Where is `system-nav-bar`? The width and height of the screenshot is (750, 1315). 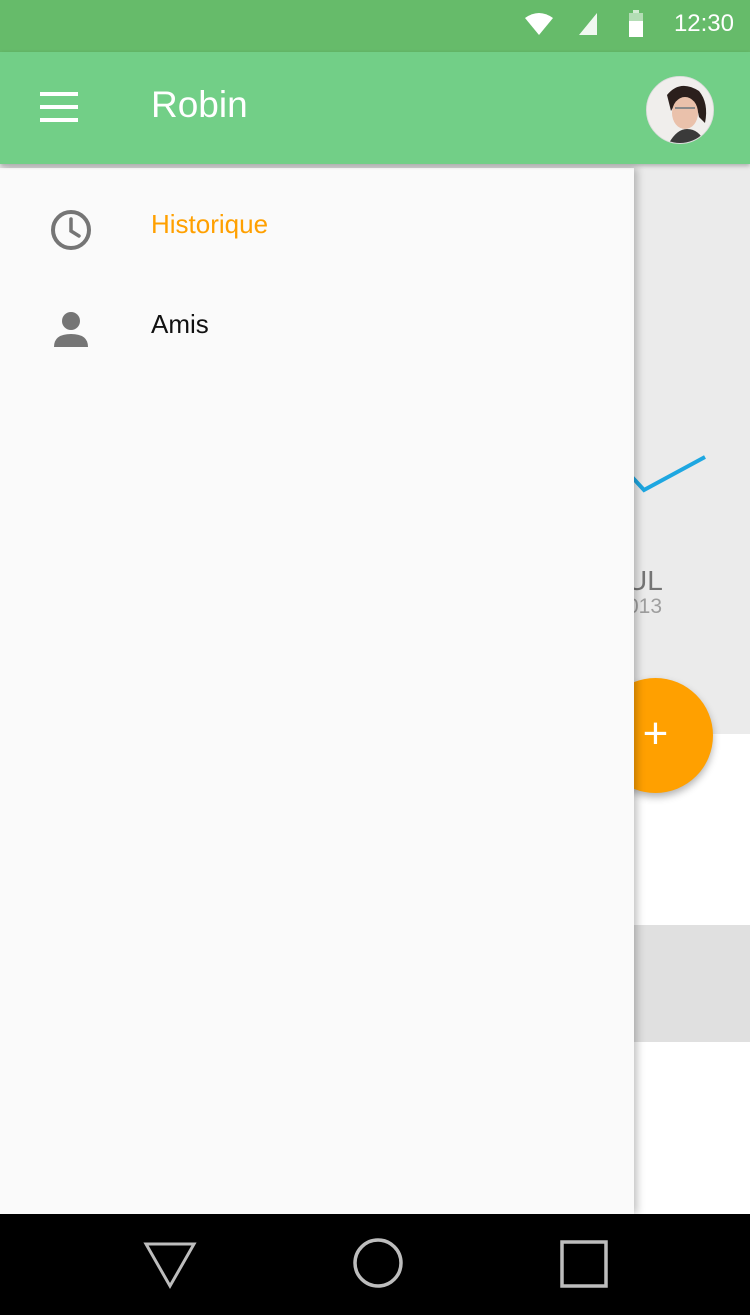 system-nav-bar is located at coordinates (375, 1264).